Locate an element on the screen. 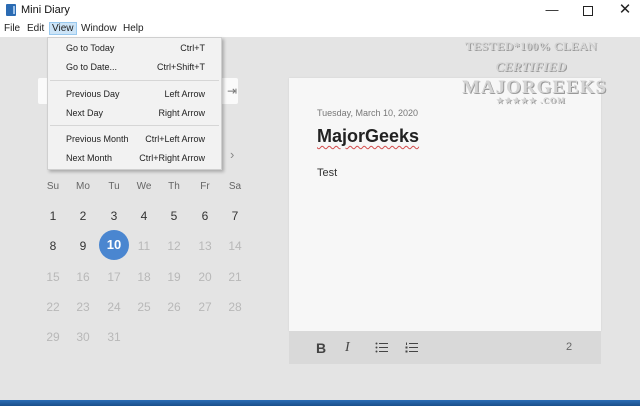 The height and width of the screenshot is (406, 640). menu-help: Help is located at coordinates (133, 28).